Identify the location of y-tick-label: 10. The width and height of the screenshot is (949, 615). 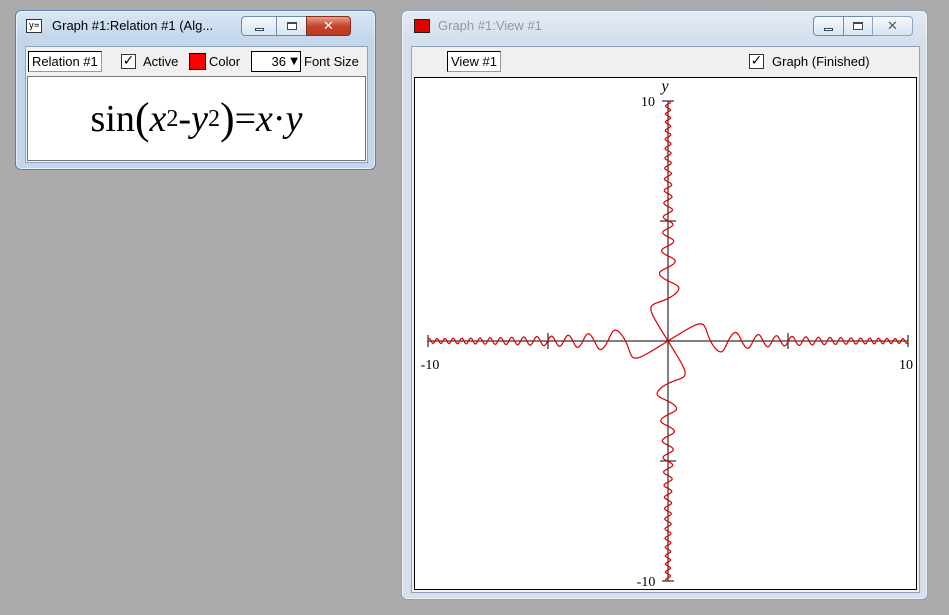
(648, 102).